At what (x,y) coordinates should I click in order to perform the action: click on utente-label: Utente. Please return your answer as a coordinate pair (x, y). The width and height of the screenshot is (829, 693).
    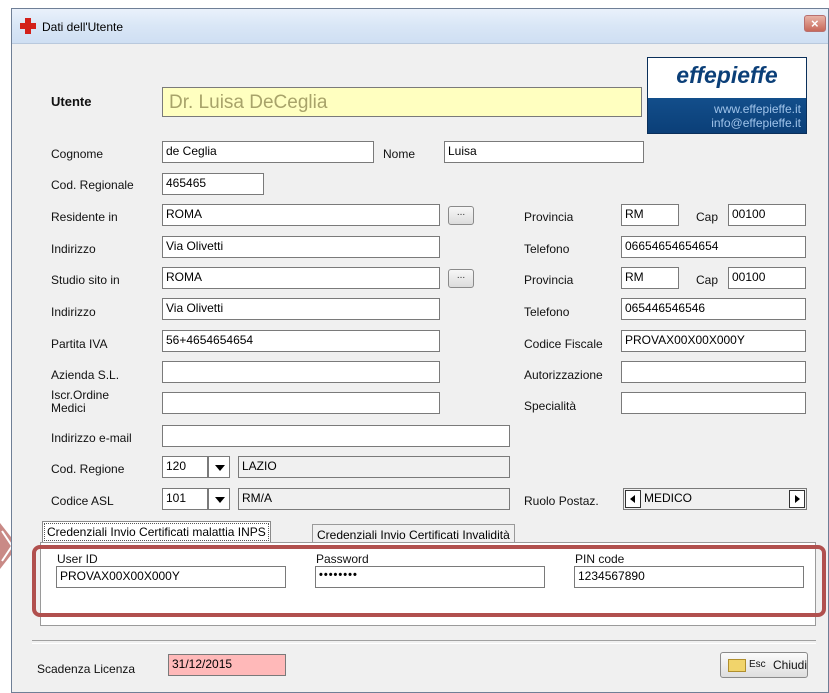
    Looking at the image, I should click on (71, 101).